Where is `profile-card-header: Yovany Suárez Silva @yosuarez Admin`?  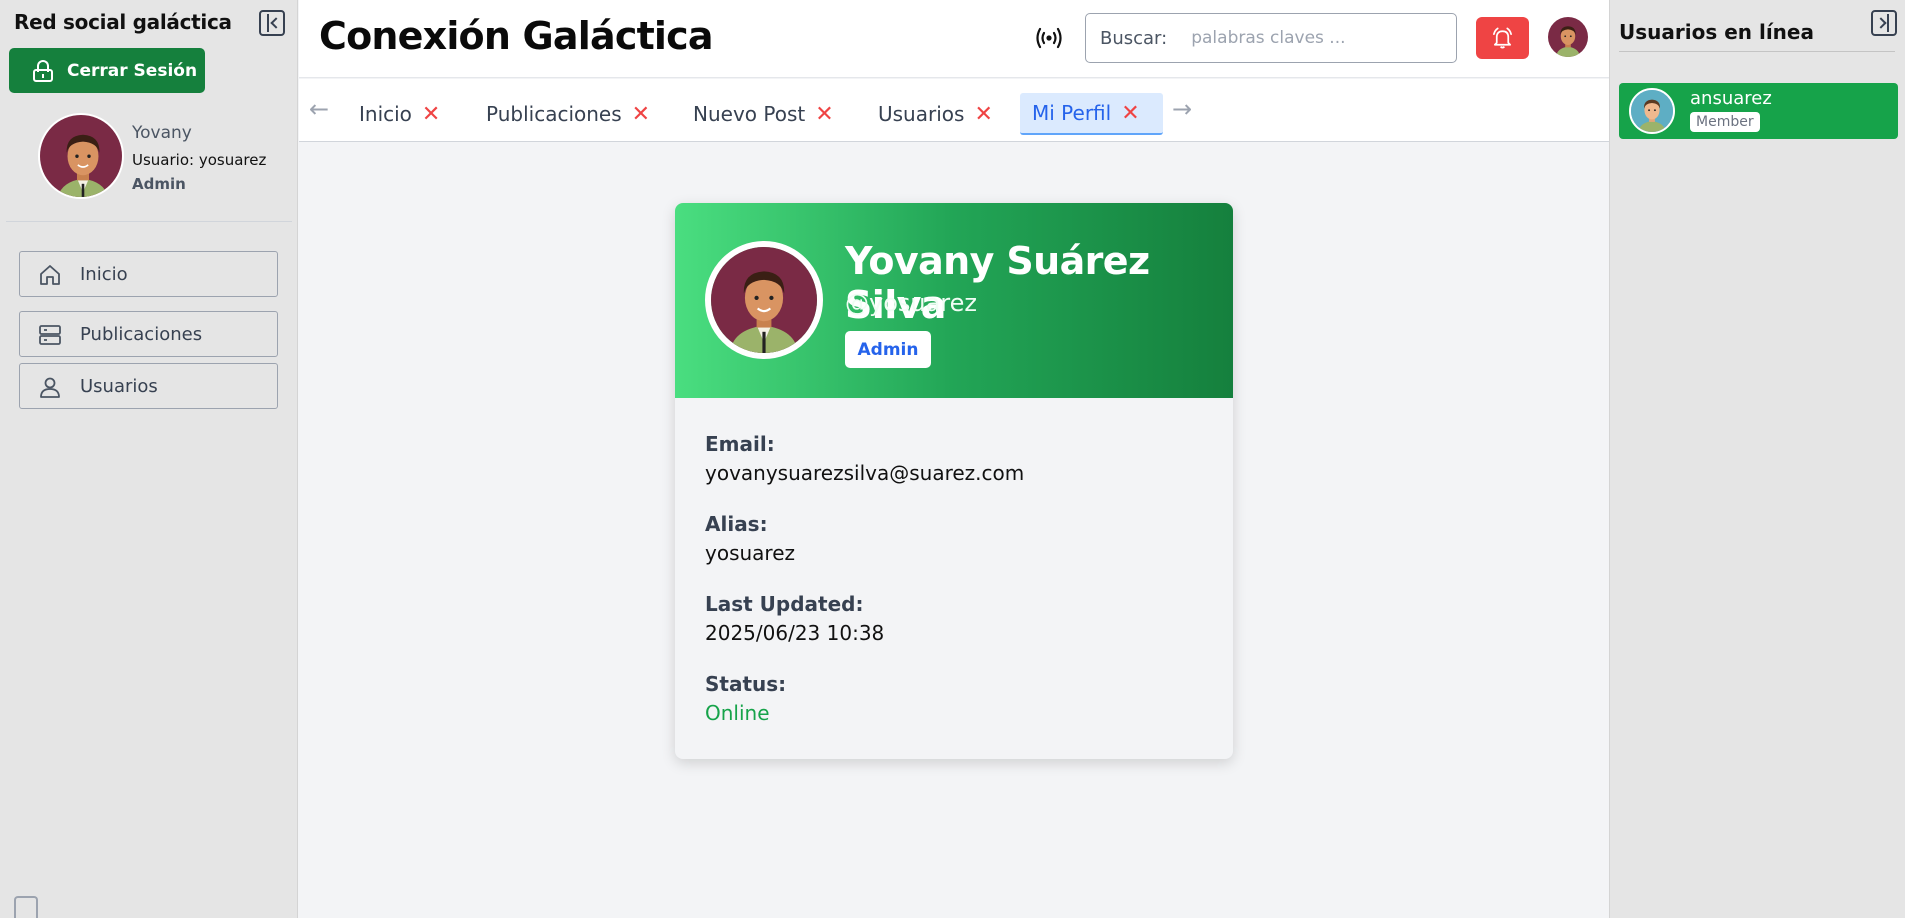 profile-card-header: Yovany Suárez Silva @yosuarez Admin is located at coordinates (954, 300).